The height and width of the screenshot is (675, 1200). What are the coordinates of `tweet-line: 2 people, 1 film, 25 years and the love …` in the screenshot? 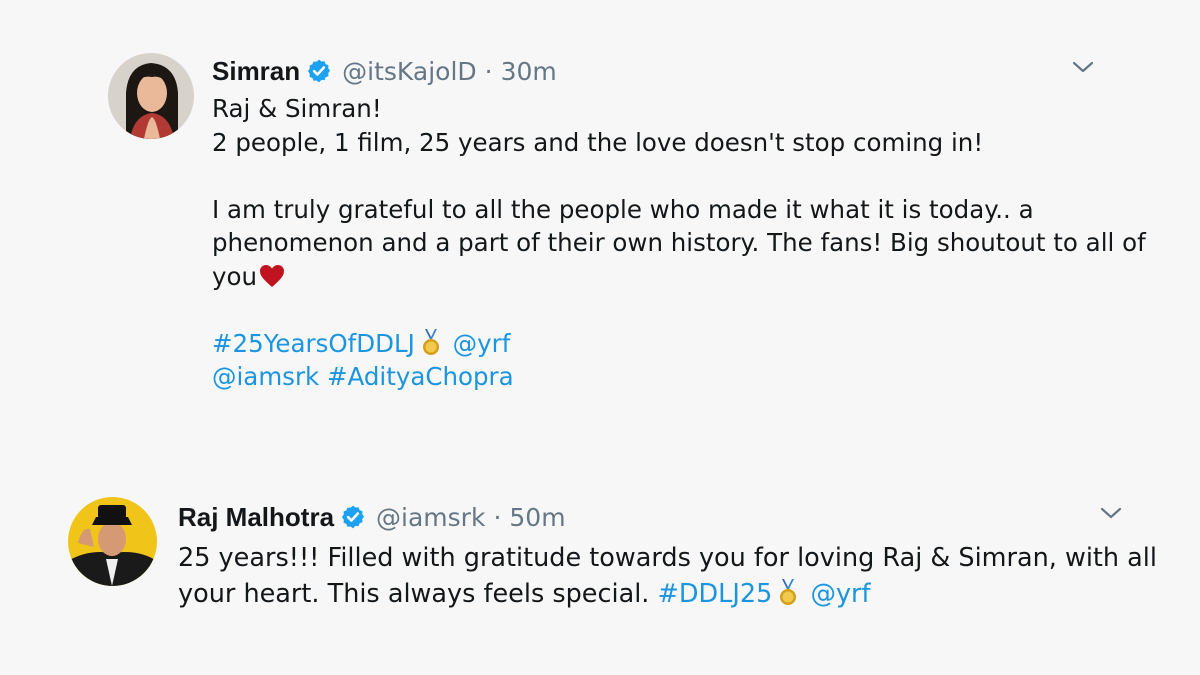 It's located at (598, 142).